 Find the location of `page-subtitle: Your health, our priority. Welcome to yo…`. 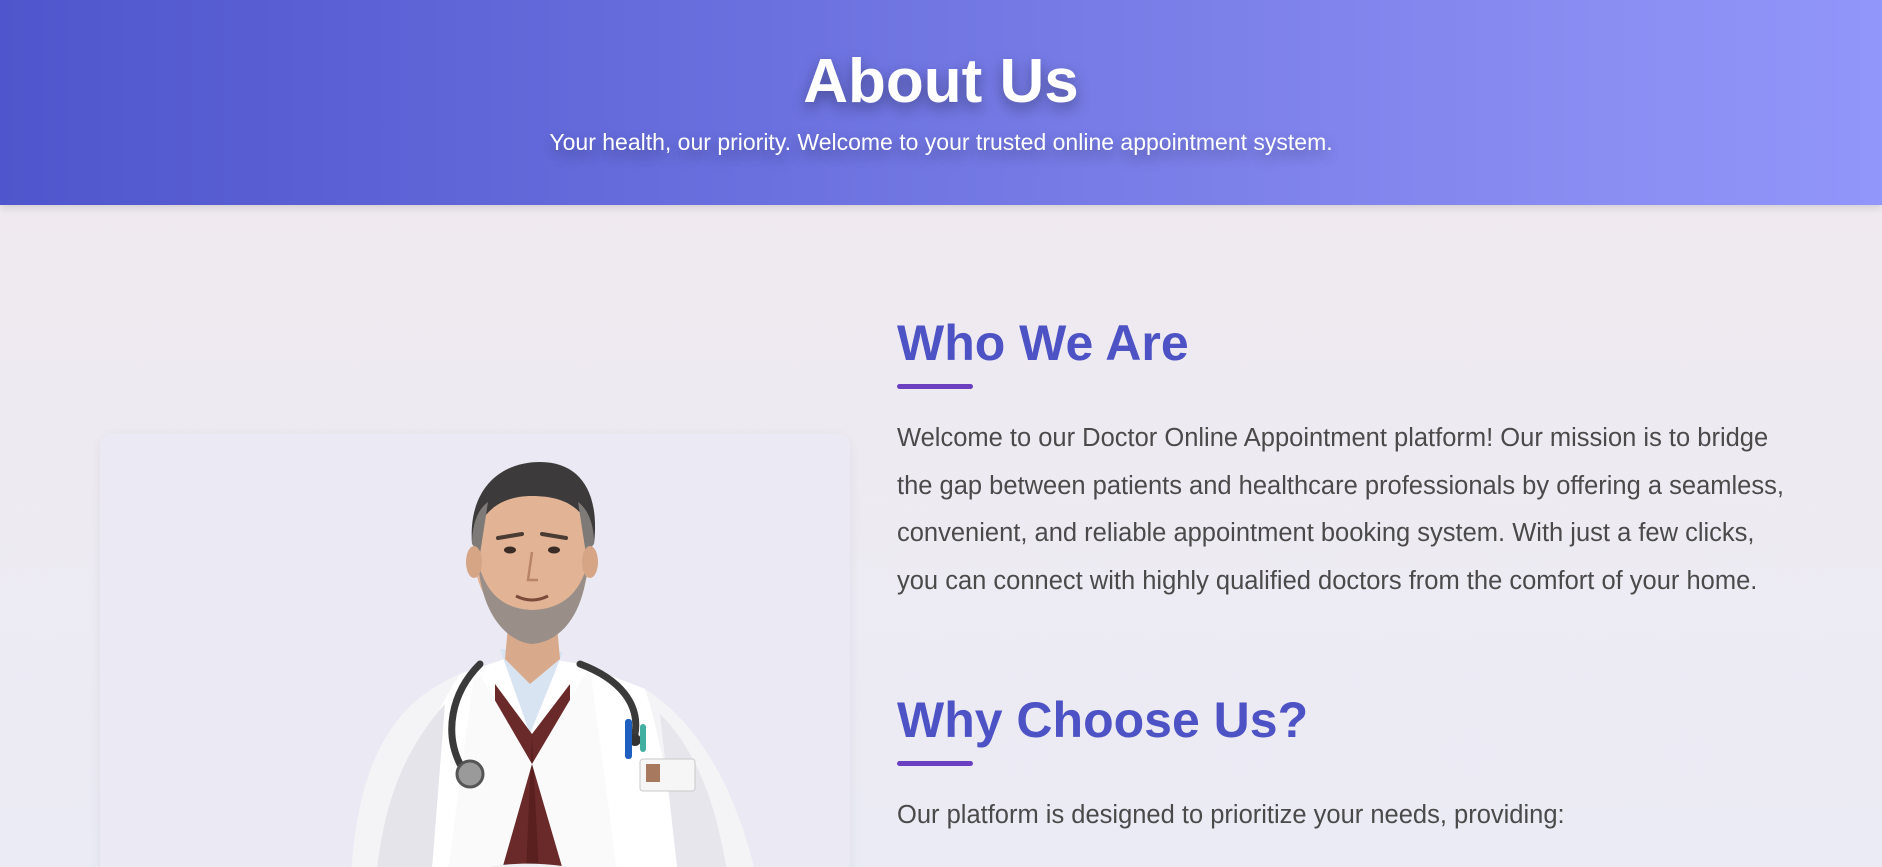

page-subtitle: Your health, our priority. Welcome to yo… is located at coordinates (941, 142).